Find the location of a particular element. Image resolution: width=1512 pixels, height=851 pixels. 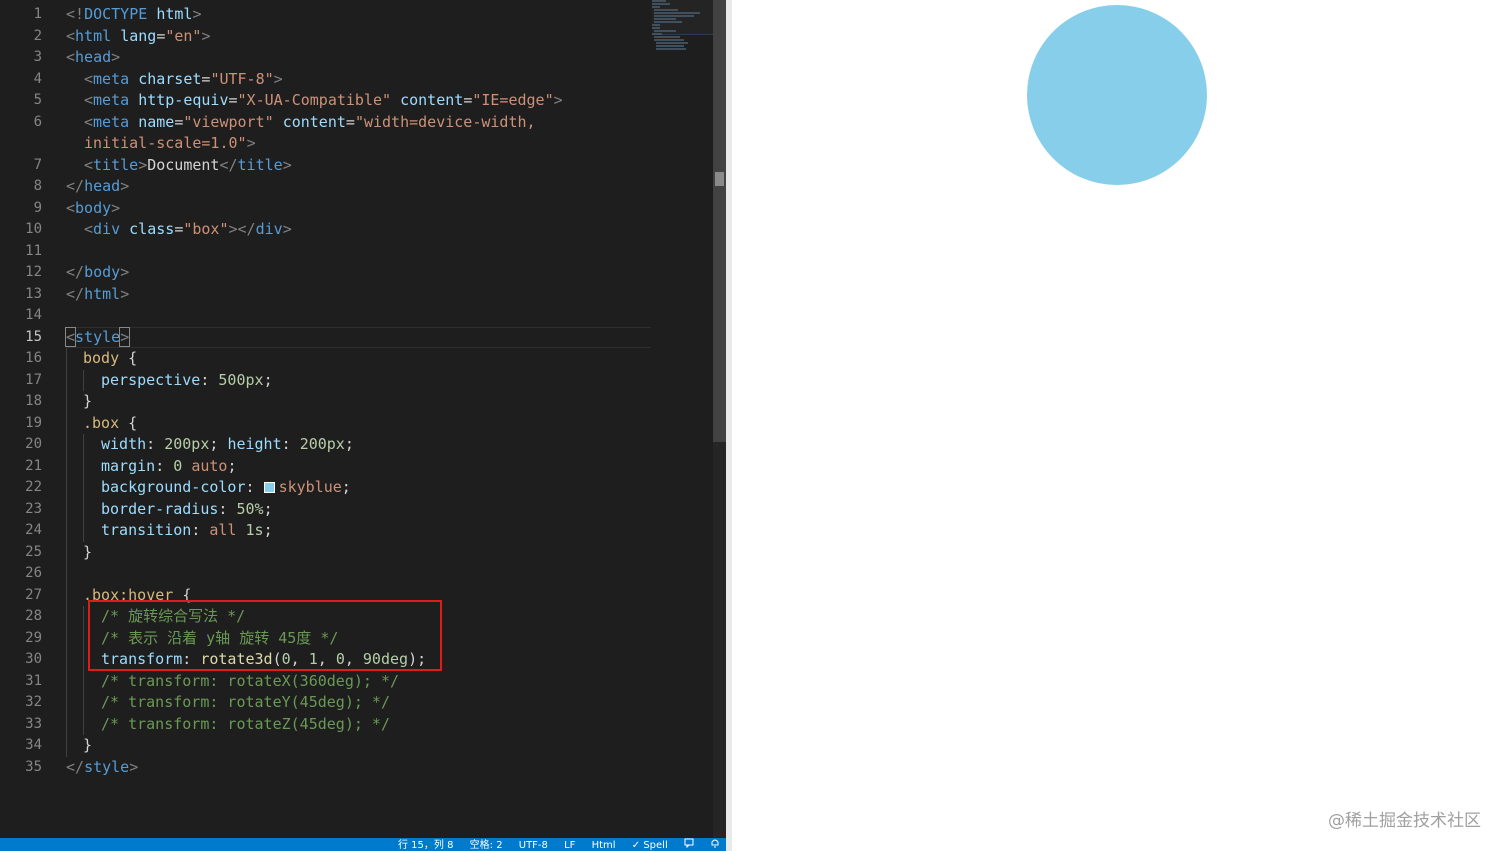

token: lang is located at coordinates (138, 35).